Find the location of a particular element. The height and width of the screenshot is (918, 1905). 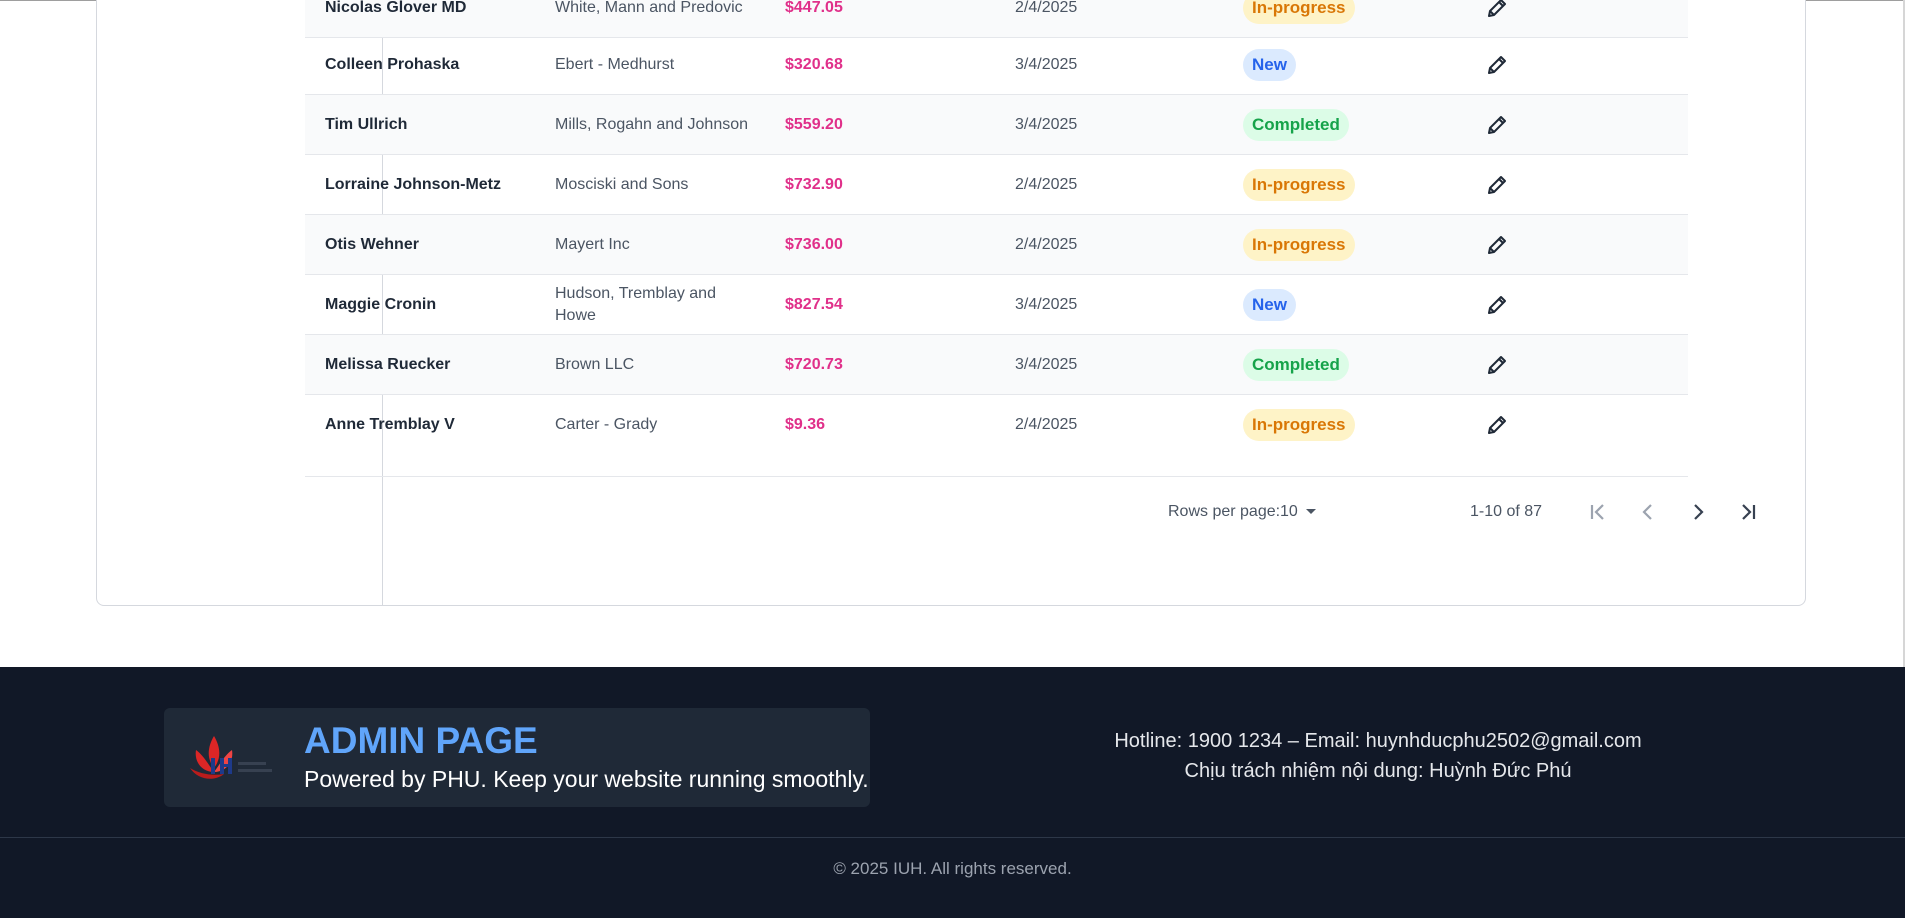

footer-responsible: Chịu trách nhiệm nội dung: Huỳnh Đức Phú is located at coordinates (1378, 771).